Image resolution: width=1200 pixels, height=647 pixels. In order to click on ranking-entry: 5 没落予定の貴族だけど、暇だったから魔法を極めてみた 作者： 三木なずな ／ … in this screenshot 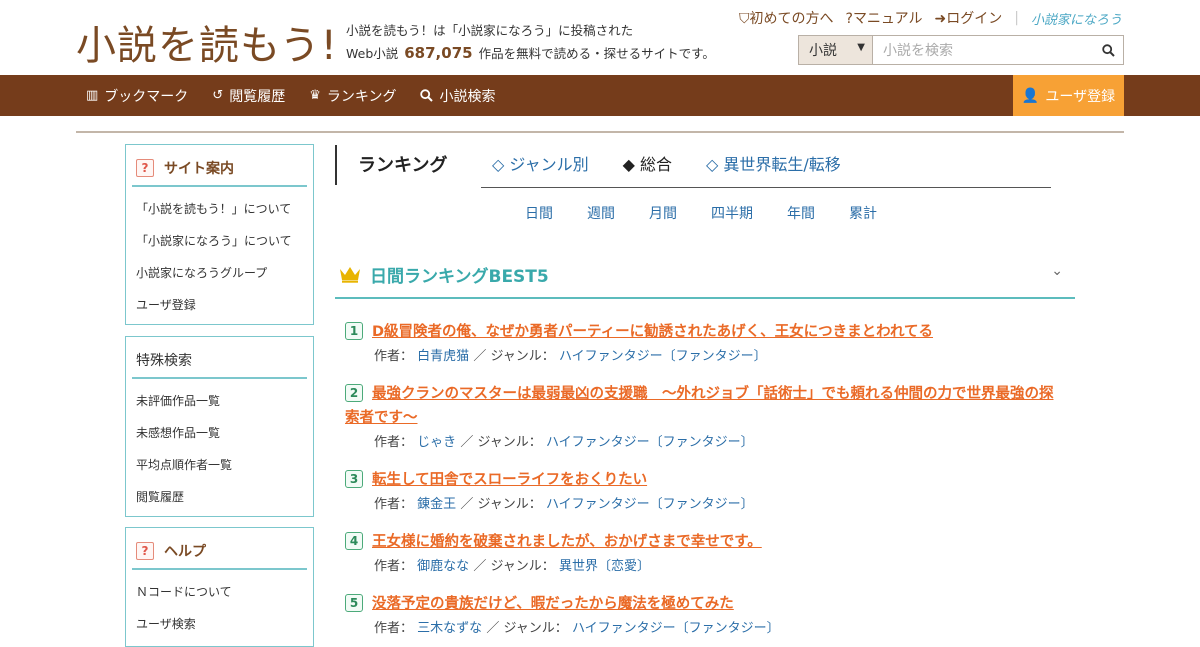, I will do `click(710, 614)`.